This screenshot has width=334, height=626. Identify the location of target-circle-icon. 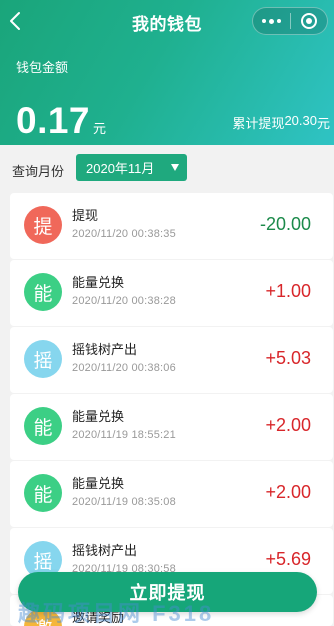
(309, 21).